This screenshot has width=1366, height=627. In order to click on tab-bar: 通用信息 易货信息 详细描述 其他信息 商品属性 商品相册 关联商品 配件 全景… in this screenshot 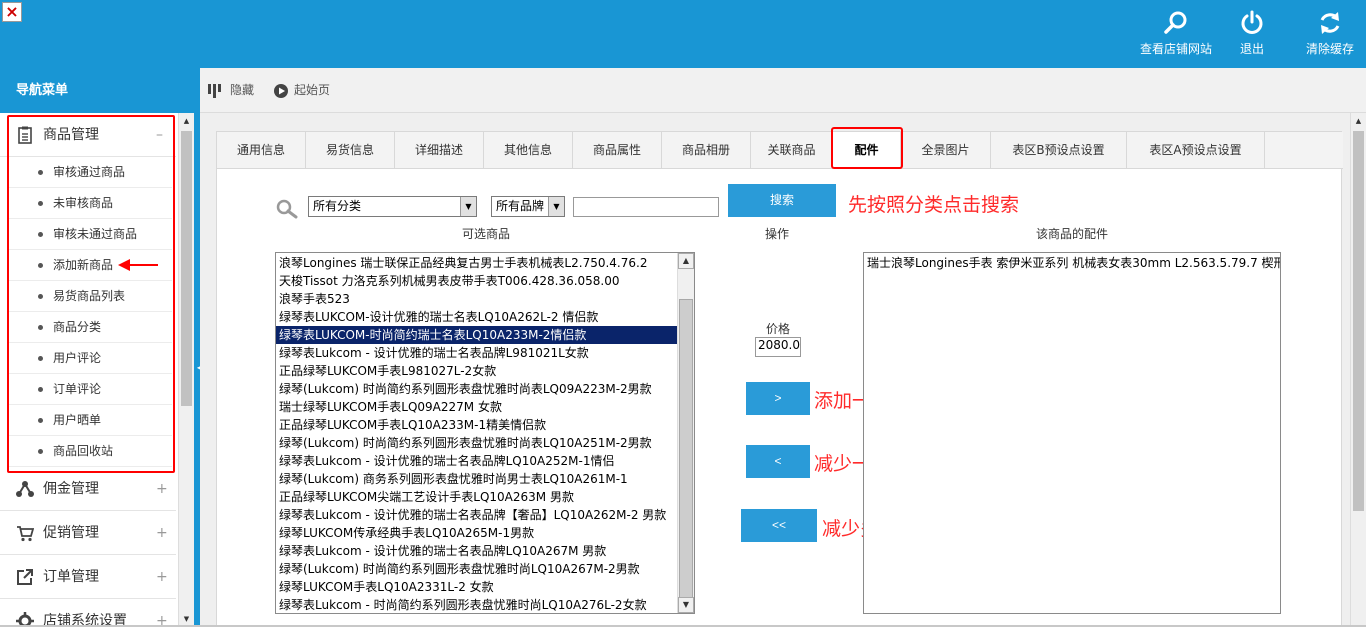, I will do `click(780, 150)`.